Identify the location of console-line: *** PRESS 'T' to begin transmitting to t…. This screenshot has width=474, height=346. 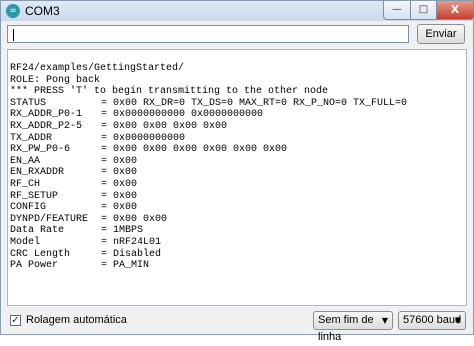
(169, 92).